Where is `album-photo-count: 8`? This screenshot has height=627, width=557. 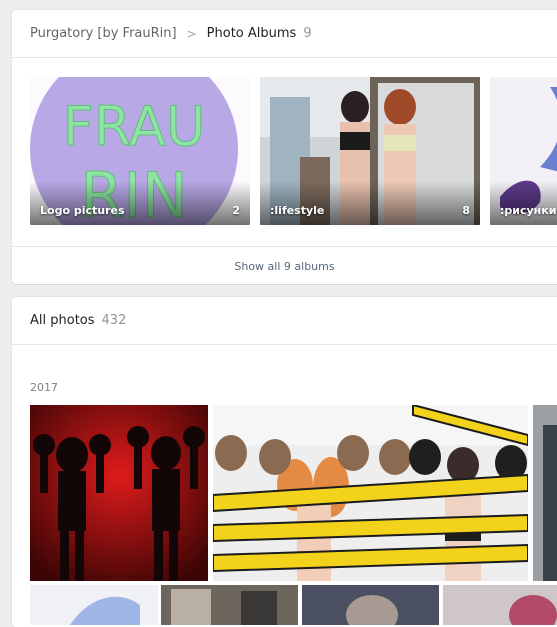 album-photo-count: 8 is located at coordinates (466, 210).